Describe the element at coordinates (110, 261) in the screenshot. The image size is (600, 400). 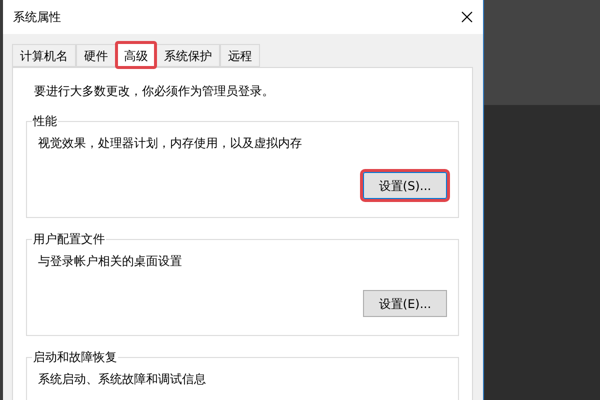
I see `group-description: 与登录帐户相关的桌面设置` at that location.